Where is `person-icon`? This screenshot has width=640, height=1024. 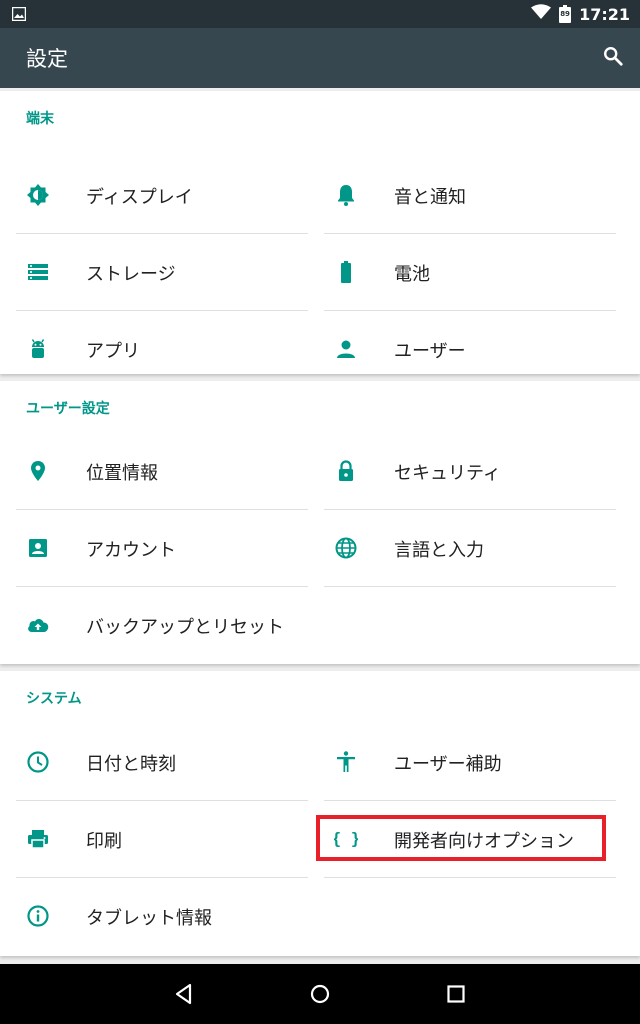 person-icon is located at coordinates (346, 349).